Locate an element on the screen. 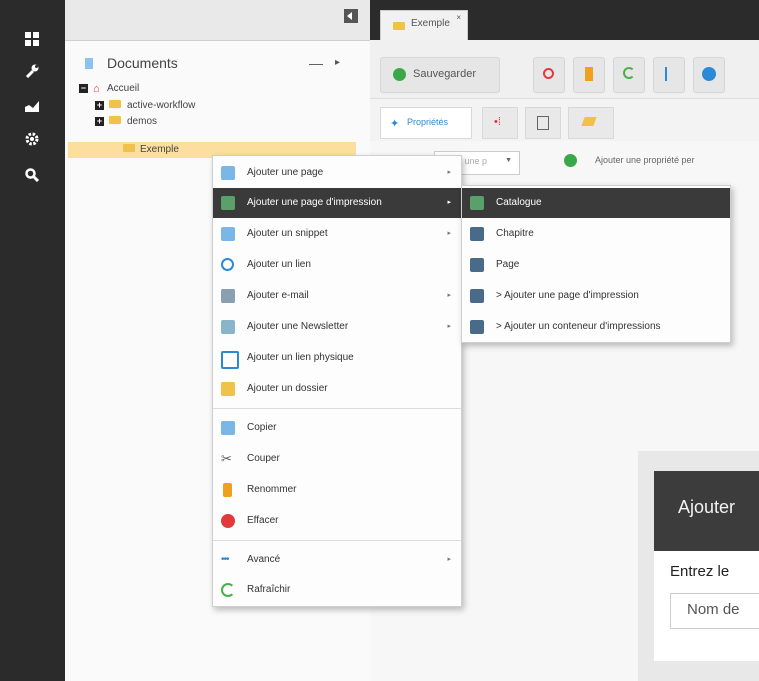 Image resolution: width=759 pixels, height=681 pixels. save-button: Sauvegarder is located at coordinates (440, 75).